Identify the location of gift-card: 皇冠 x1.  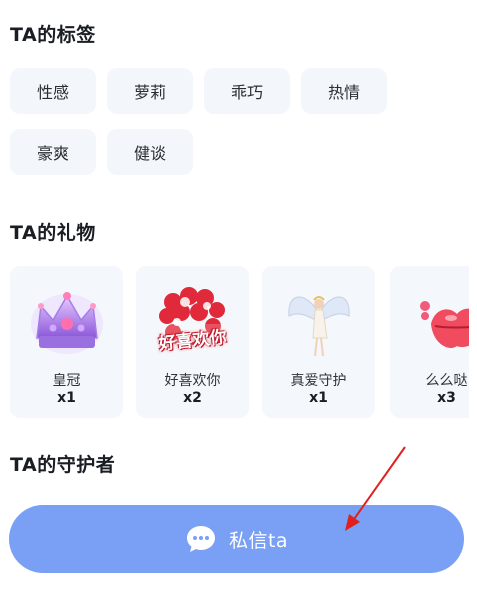
(66, 342).